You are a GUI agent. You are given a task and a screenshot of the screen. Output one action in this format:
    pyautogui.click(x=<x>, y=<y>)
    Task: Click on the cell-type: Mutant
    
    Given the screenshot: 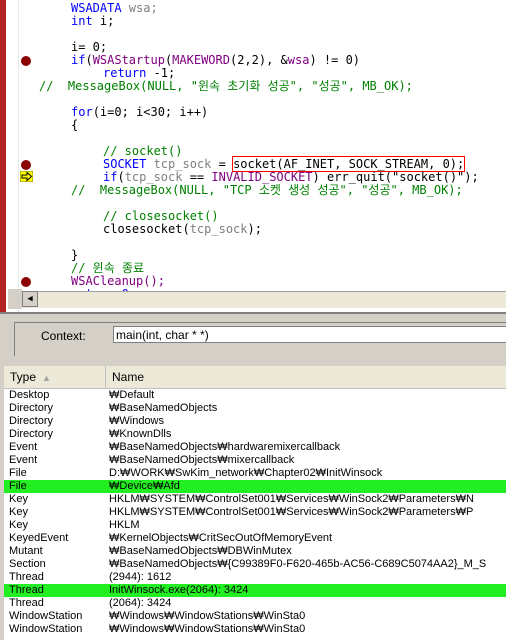 What is the action you would take?
    pyautogui.click(x=26, y=551)
    